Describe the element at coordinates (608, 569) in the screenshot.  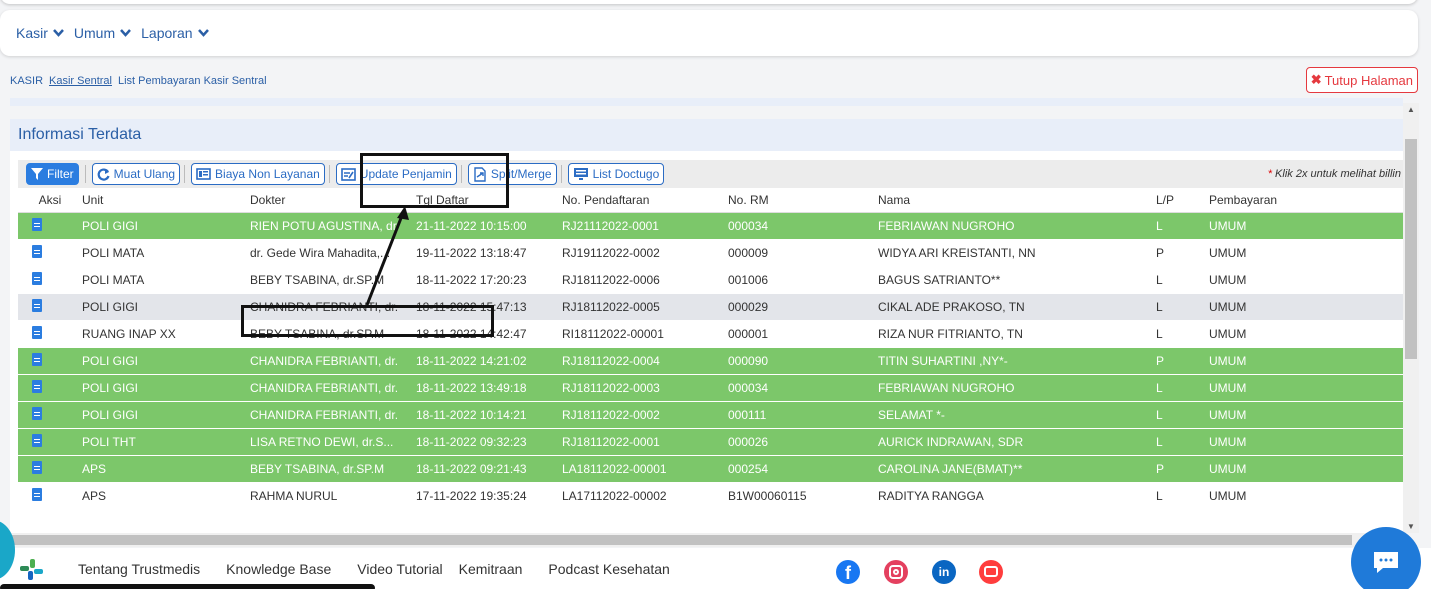
I see `footer-link: Podcast Kesehatan` at that location.